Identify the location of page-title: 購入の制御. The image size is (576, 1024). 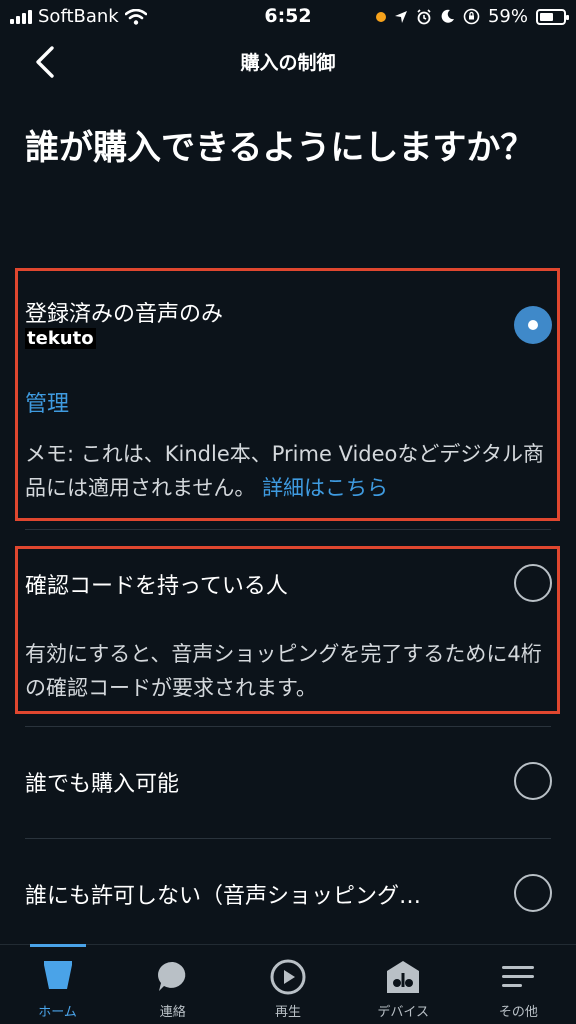
(288, 63).